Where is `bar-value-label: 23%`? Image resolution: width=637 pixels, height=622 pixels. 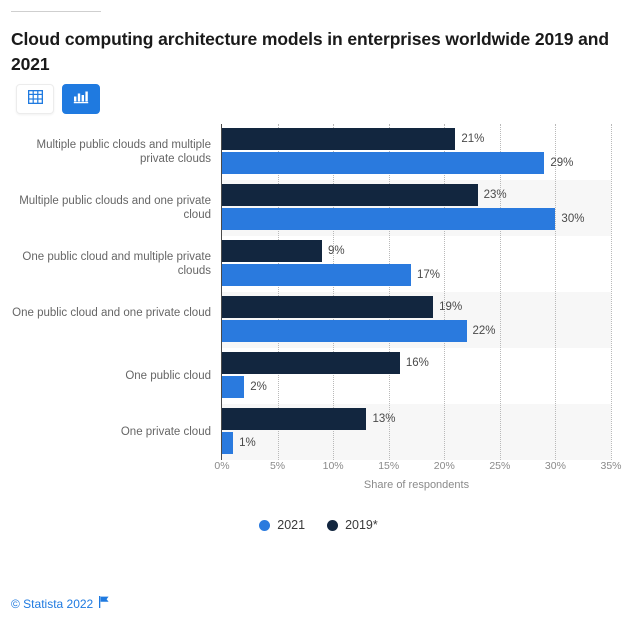
bar-value-label: 23% is located at coordinates (495, 195).